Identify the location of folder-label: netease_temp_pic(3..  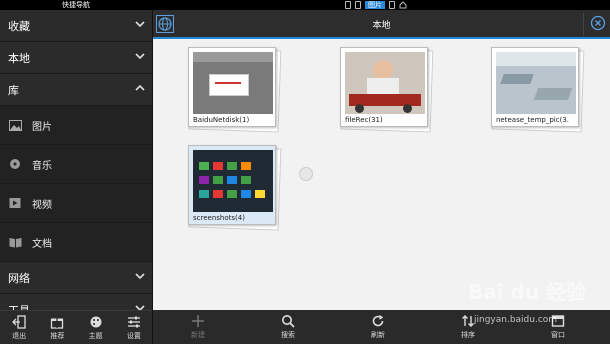
(532, 120).